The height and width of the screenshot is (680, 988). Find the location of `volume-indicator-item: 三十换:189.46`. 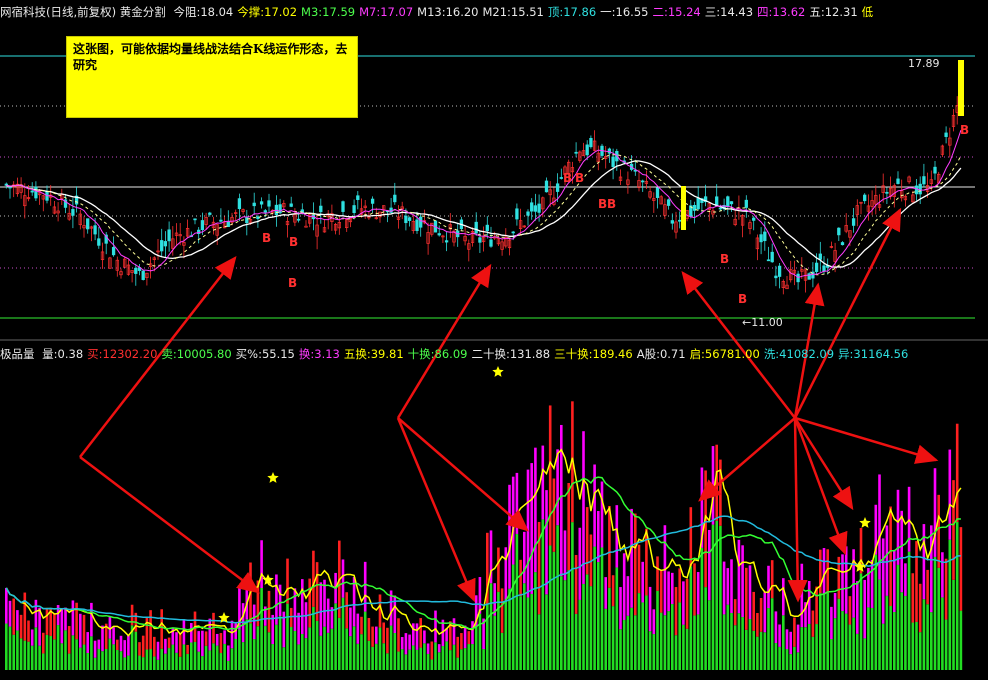

volume-indicator-item: 三十换:189.46 is located at coordinates (593, 354).